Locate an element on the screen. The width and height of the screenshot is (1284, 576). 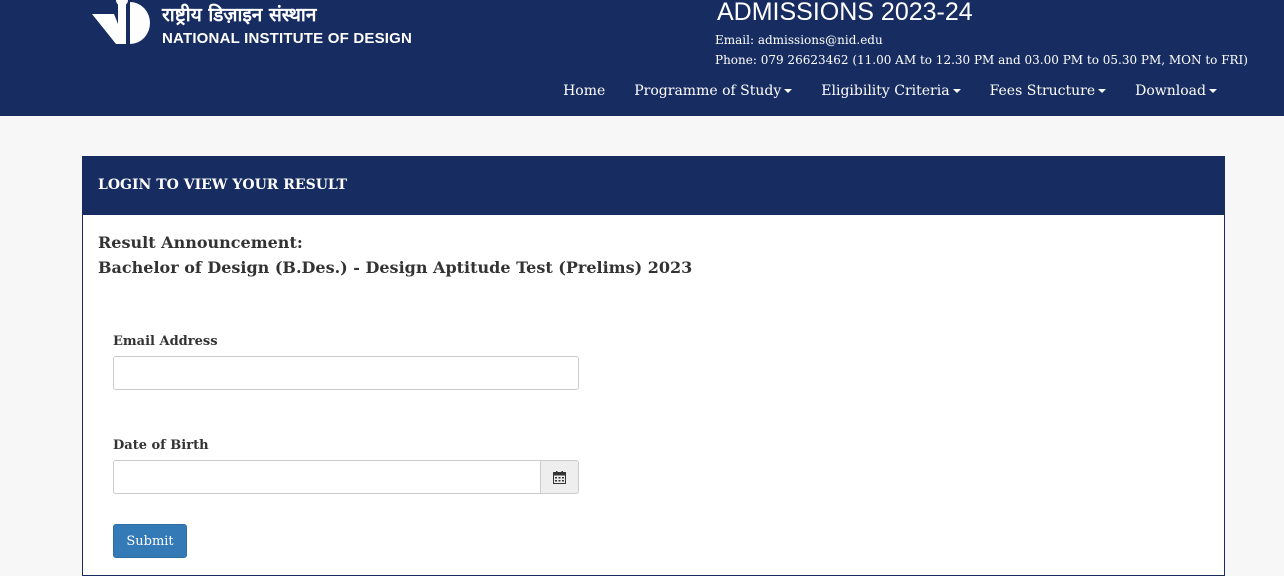
nav-item-label: Download is located at coordinates (1170, 91).